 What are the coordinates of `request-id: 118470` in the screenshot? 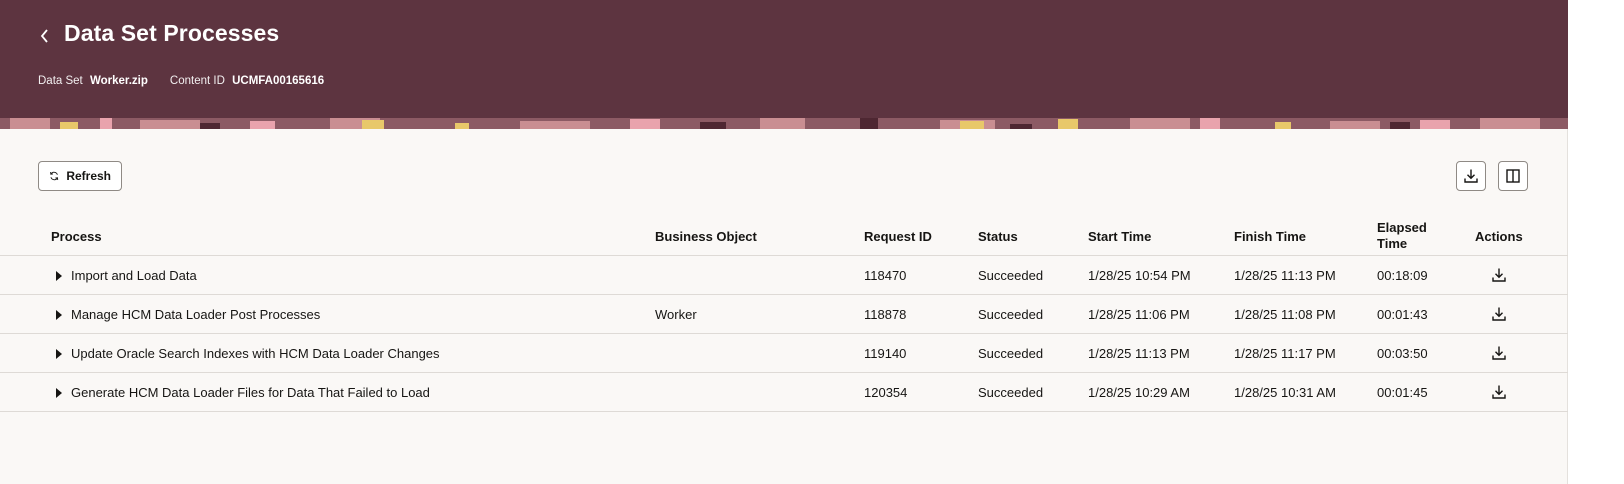 It's located at (885, 275).